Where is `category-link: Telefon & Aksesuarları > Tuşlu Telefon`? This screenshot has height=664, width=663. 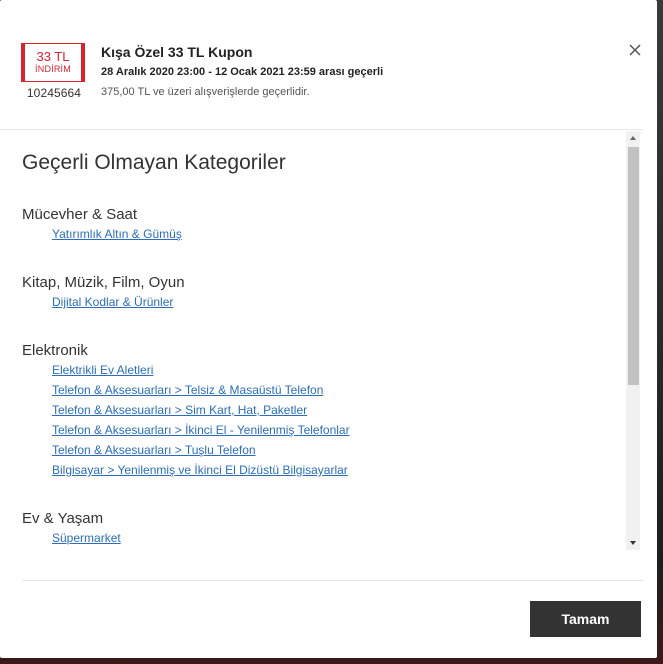 category-link: Telefon & Aksesuarları > Tuşlu Telefon is located at coordinates (332, 450).